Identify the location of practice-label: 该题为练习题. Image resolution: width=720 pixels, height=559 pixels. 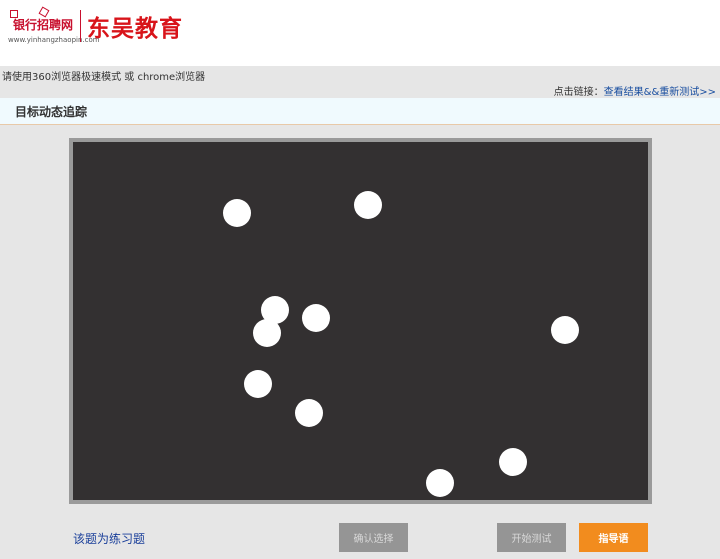
(109, 538).